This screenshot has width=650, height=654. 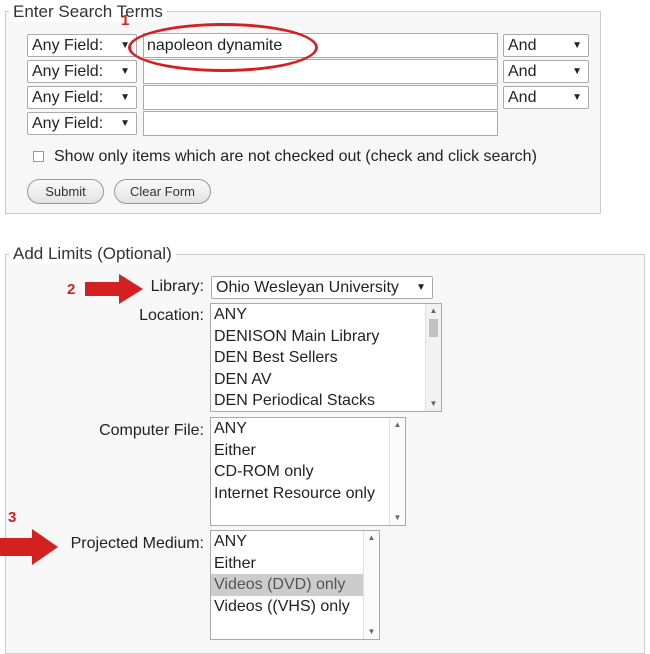 I want to click on annotation-marker-2: 2, so click(x=71, y=289).